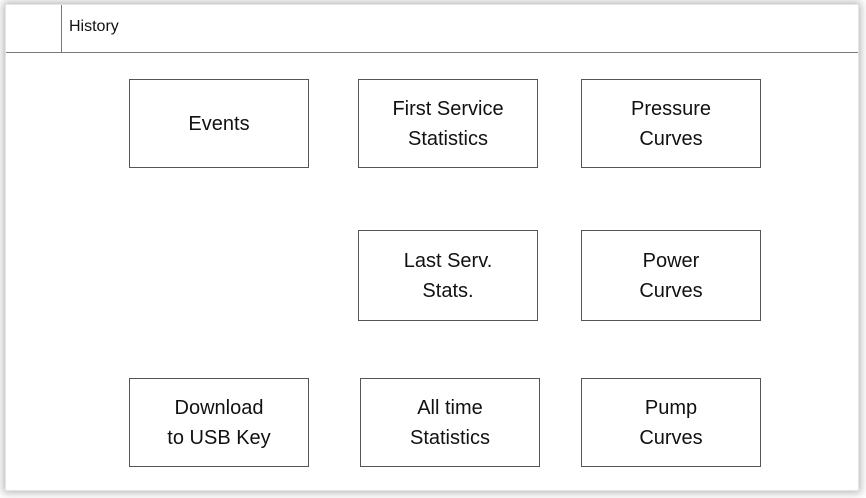 This screenshot has height=498, width=866. What do you see at coordinates (671, 422) in the screenshot?
I see `pump-curves-button: Pump Curves` at bounding box center [671, 422].